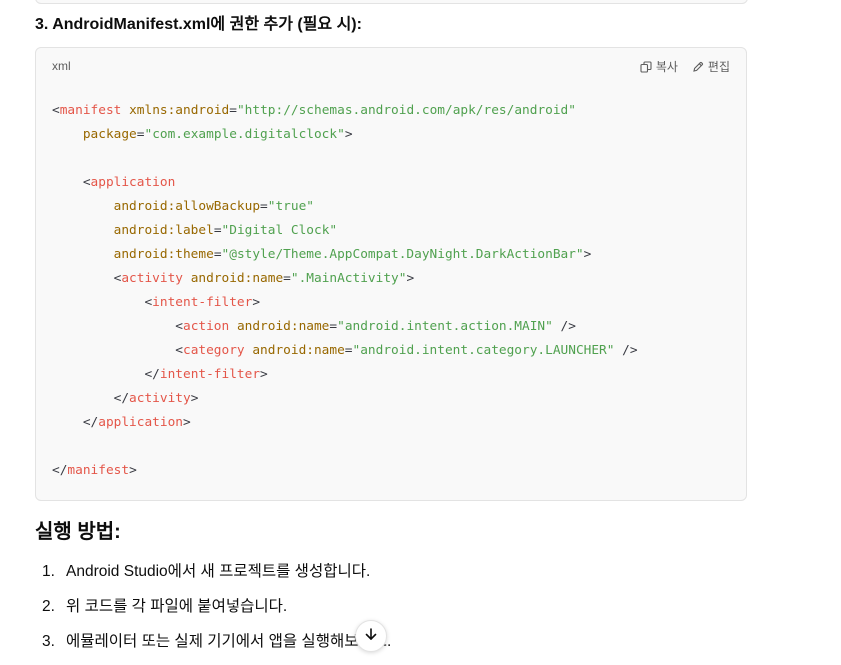  I want to click on code-token: "Digital Clock", so click(279, 230).